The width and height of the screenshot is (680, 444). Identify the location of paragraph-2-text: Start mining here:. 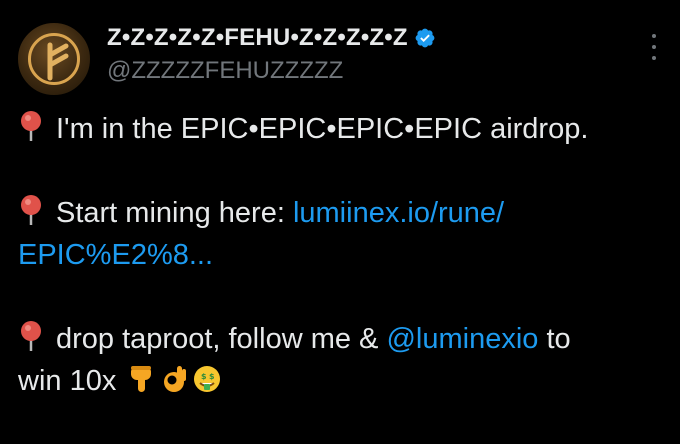
(174, 213).